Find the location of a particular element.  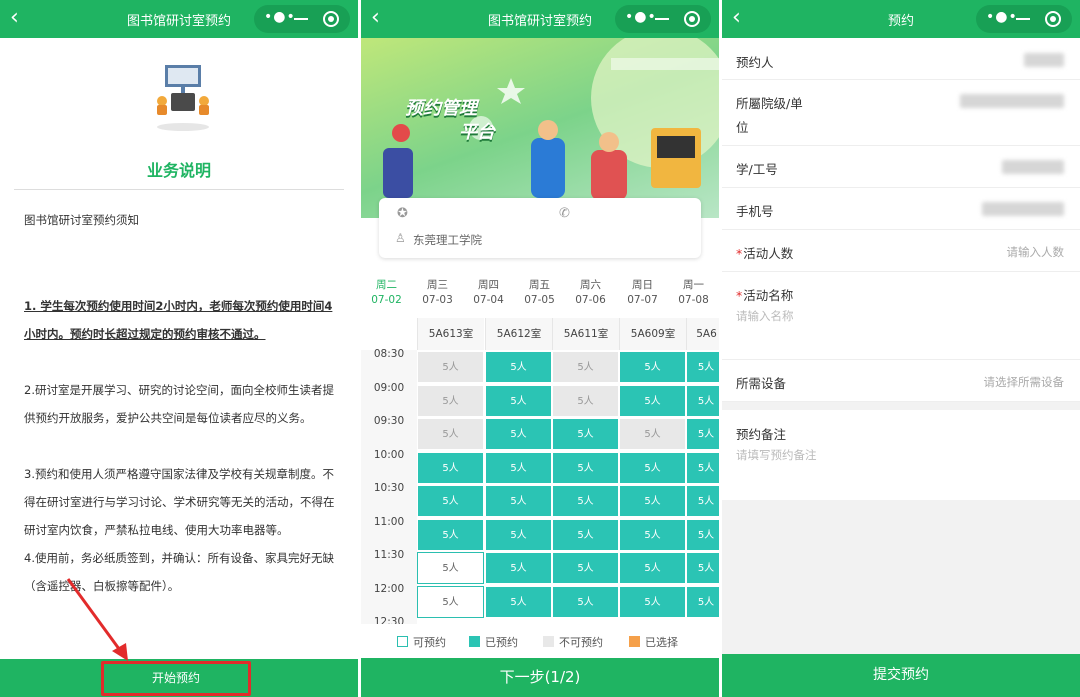

equipment-select: 请选择所需设备 is located at coordinates (1024, 382).